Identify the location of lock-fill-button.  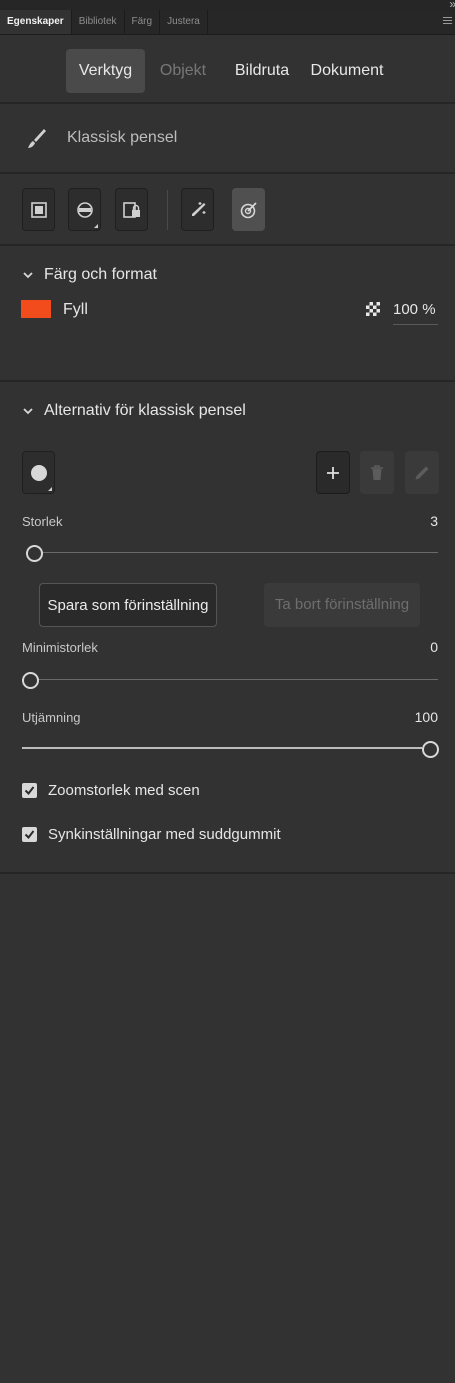
(131, 209).